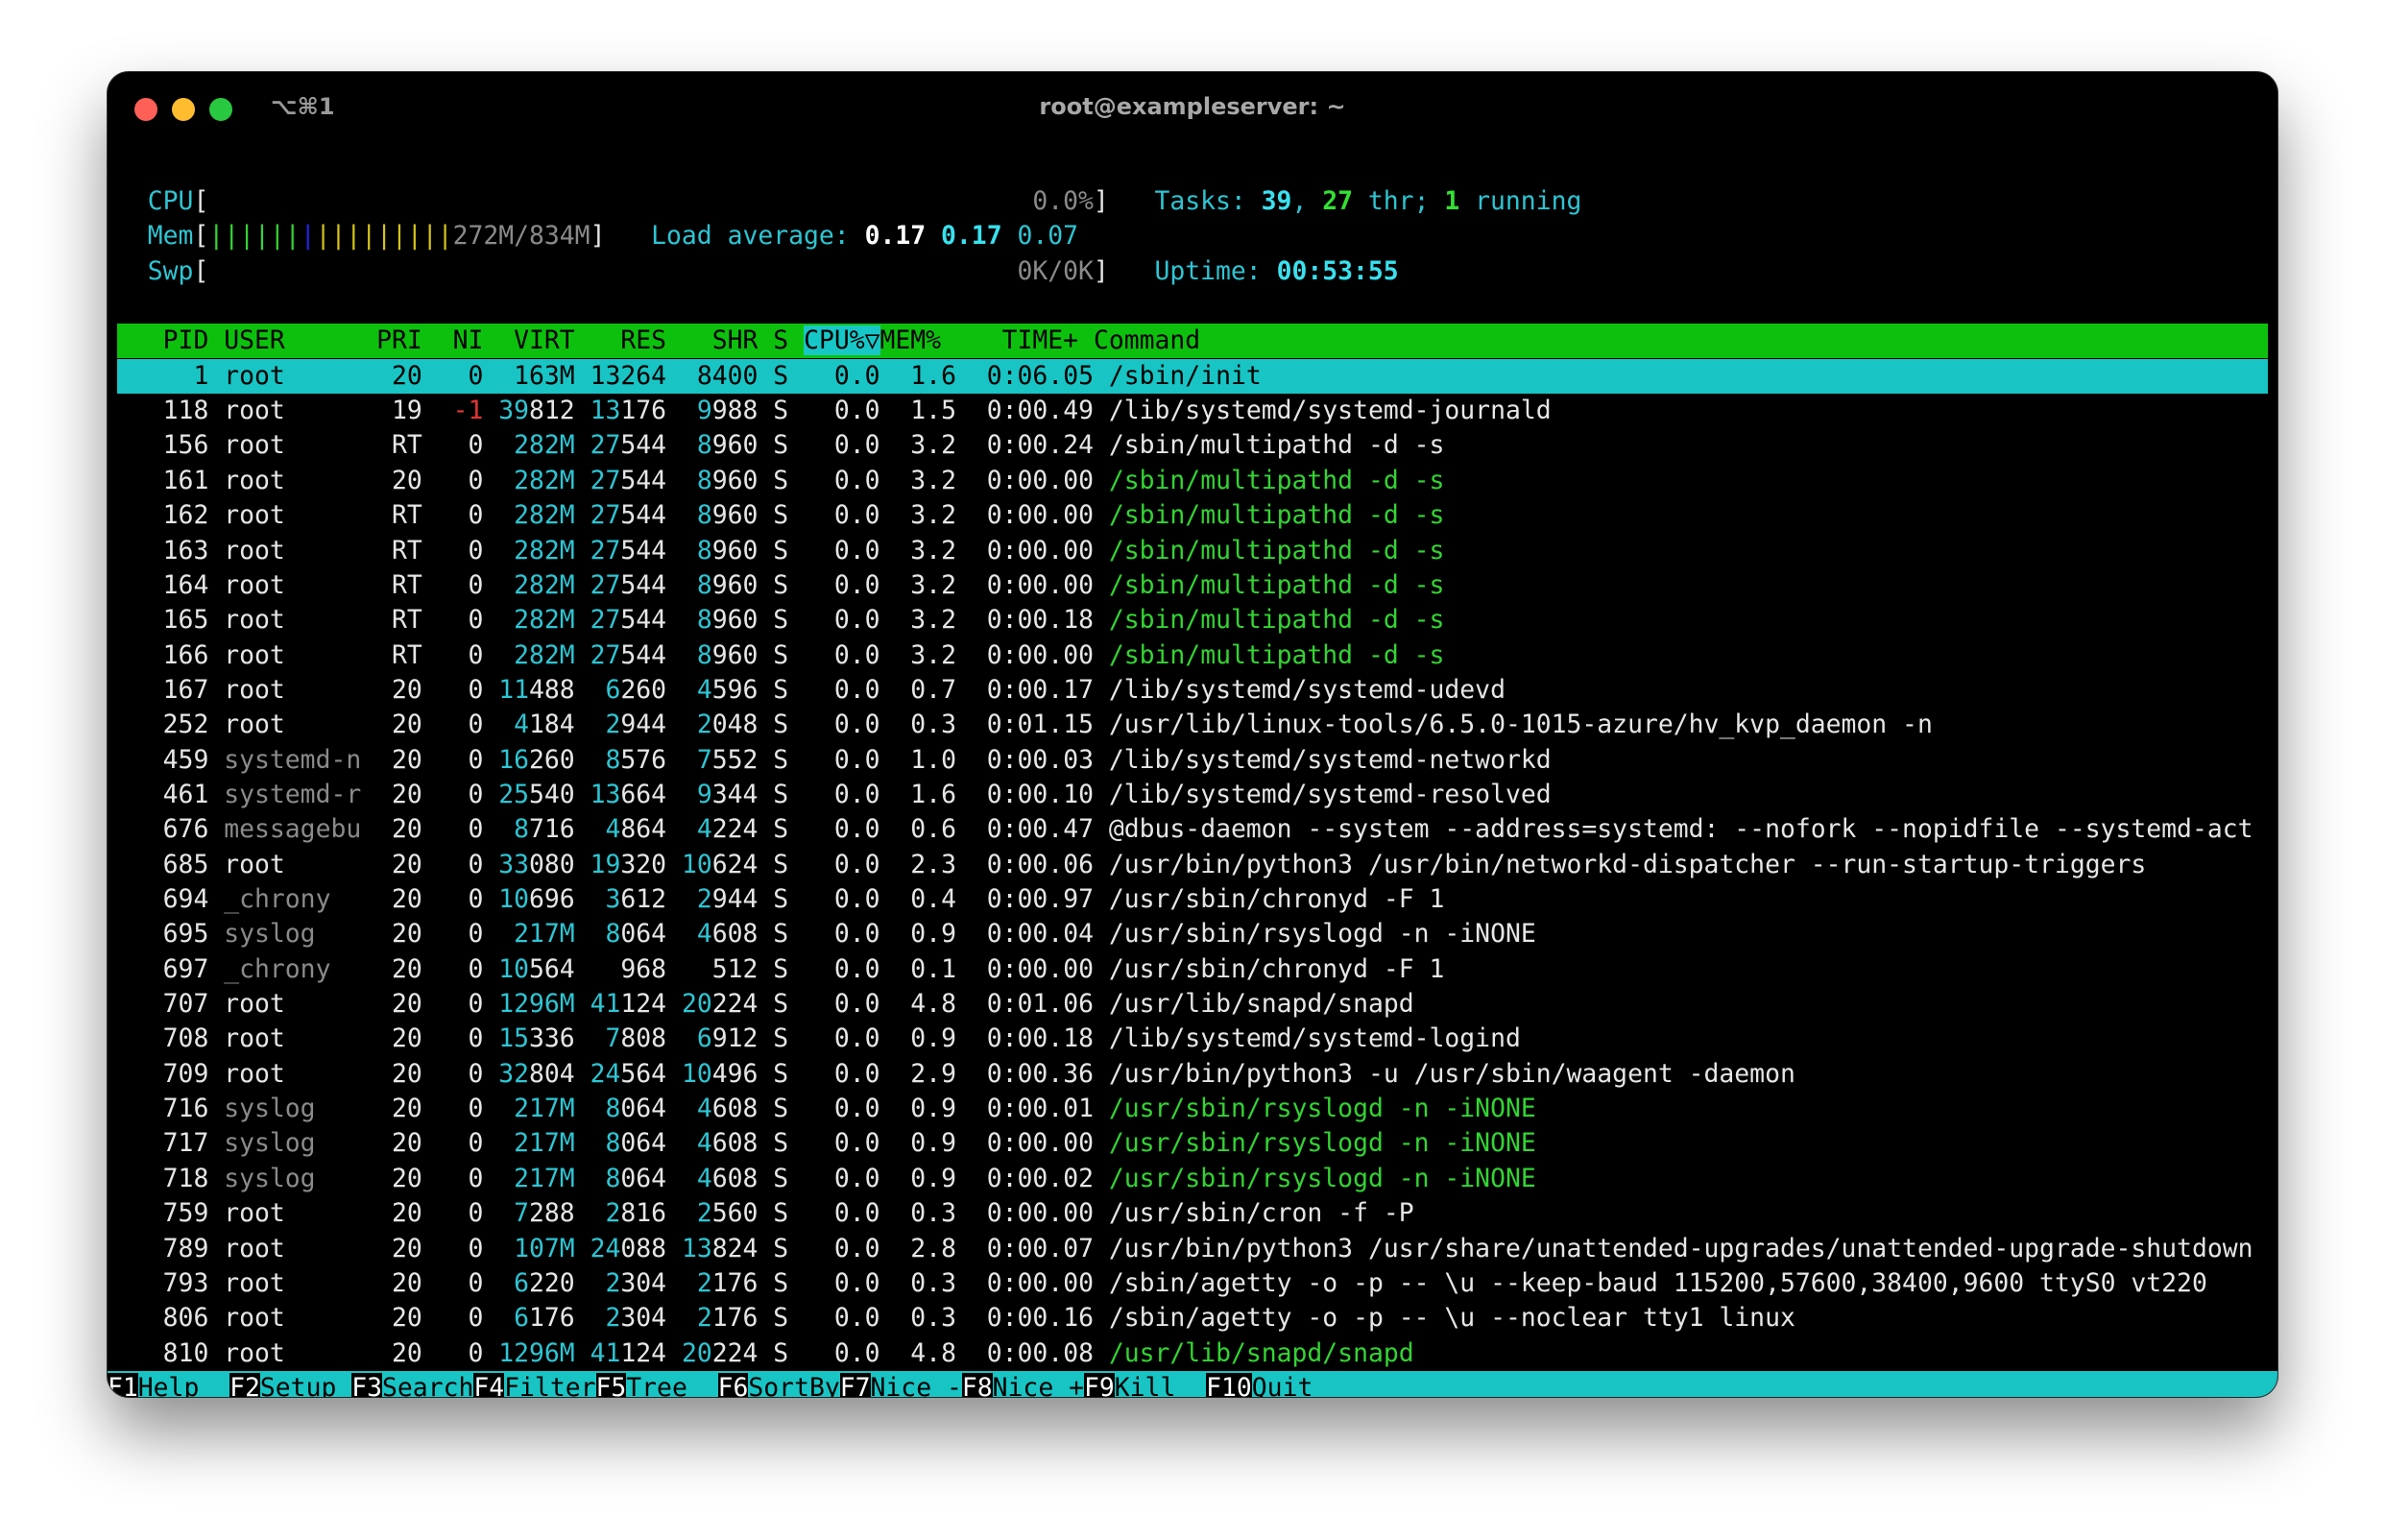 This screenshot has width=2385, height=1540. What do you see at coordinates (855, 1384) in the screenshot?
I see `function-key-f7: F7` at bounding box center [855, 1384].